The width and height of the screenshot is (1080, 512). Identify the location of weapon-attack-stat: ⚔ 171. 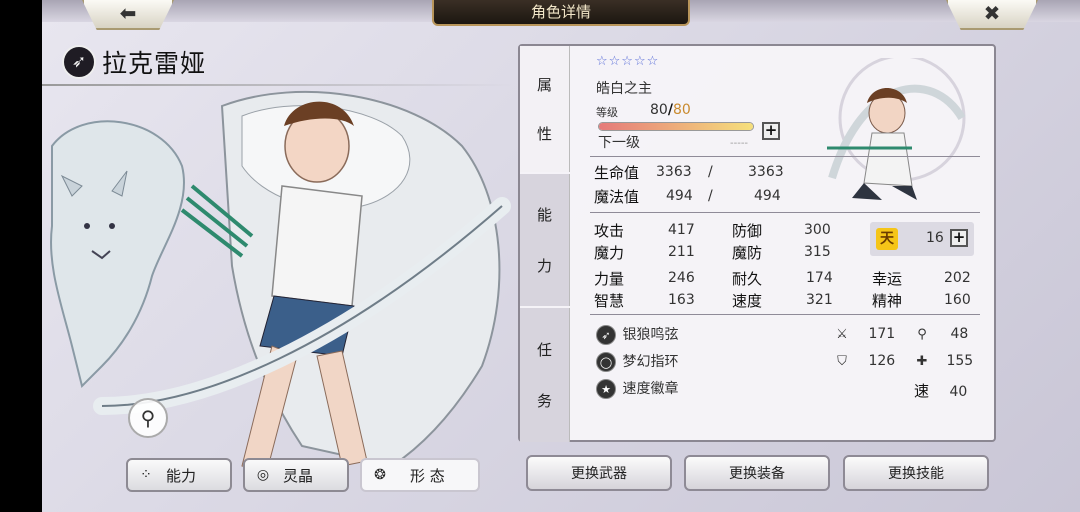
(864, 334).